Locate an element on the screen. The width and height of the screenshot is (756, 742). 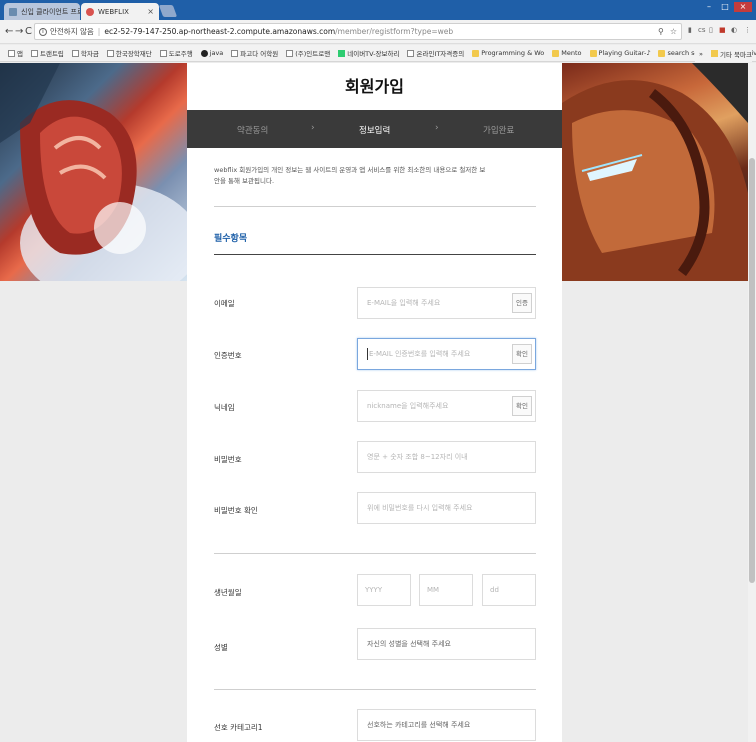
birth-year-placeholder: YYYY is located at coordinates (374, 590).